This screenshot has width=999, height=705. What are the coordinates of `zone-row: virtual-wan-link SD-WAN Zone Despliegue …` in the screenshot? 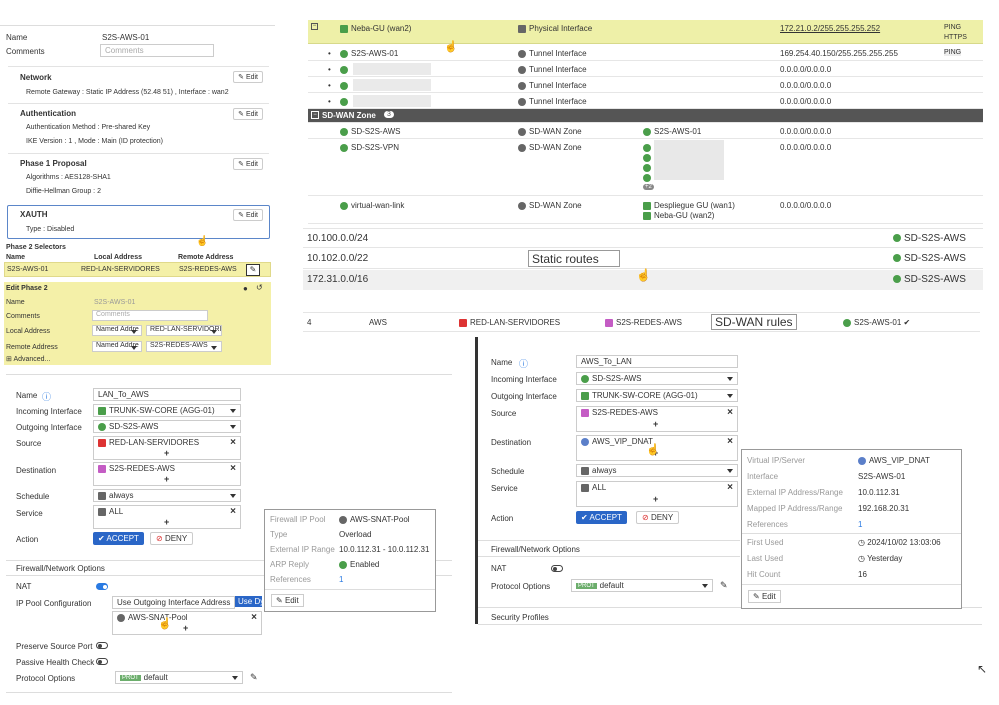 It's located at (645, 211).